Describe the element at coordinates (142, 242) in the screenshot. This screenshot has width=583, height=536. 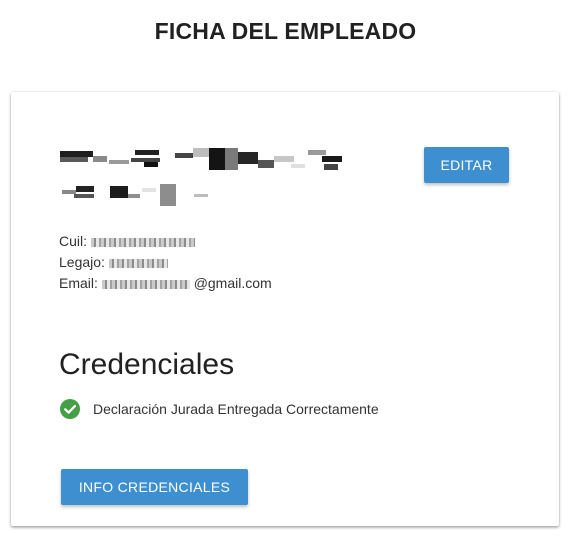
I see `cuil-value-redacted` at that location.